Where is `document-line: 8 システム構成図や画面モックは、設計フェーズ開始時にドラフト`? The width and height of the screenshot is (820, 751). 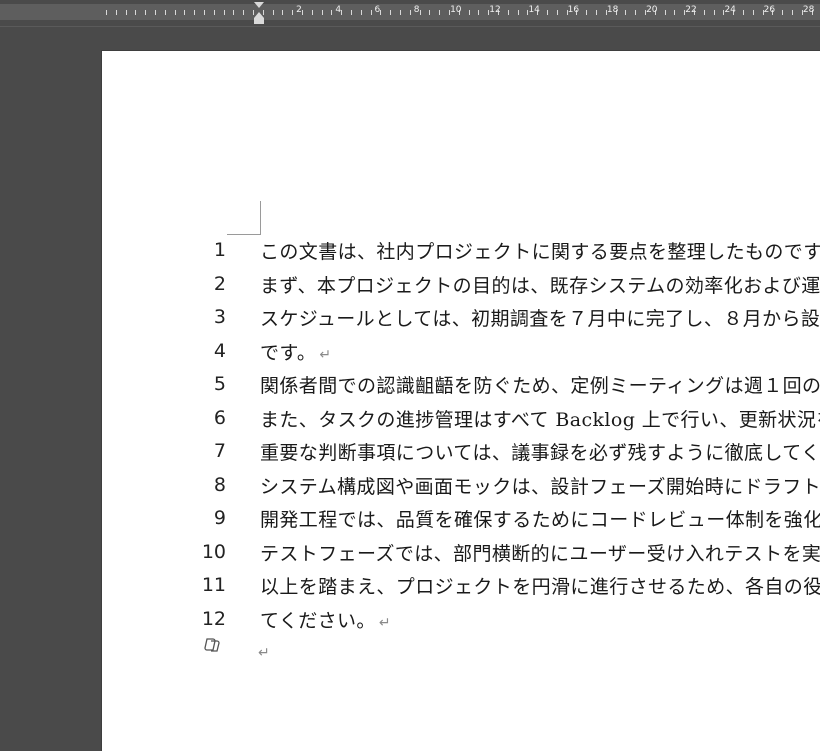 document-line: 8 システム構成図や画面モックは、設計フェーズ開始時にドラフト is located at coordinates (461, 487).